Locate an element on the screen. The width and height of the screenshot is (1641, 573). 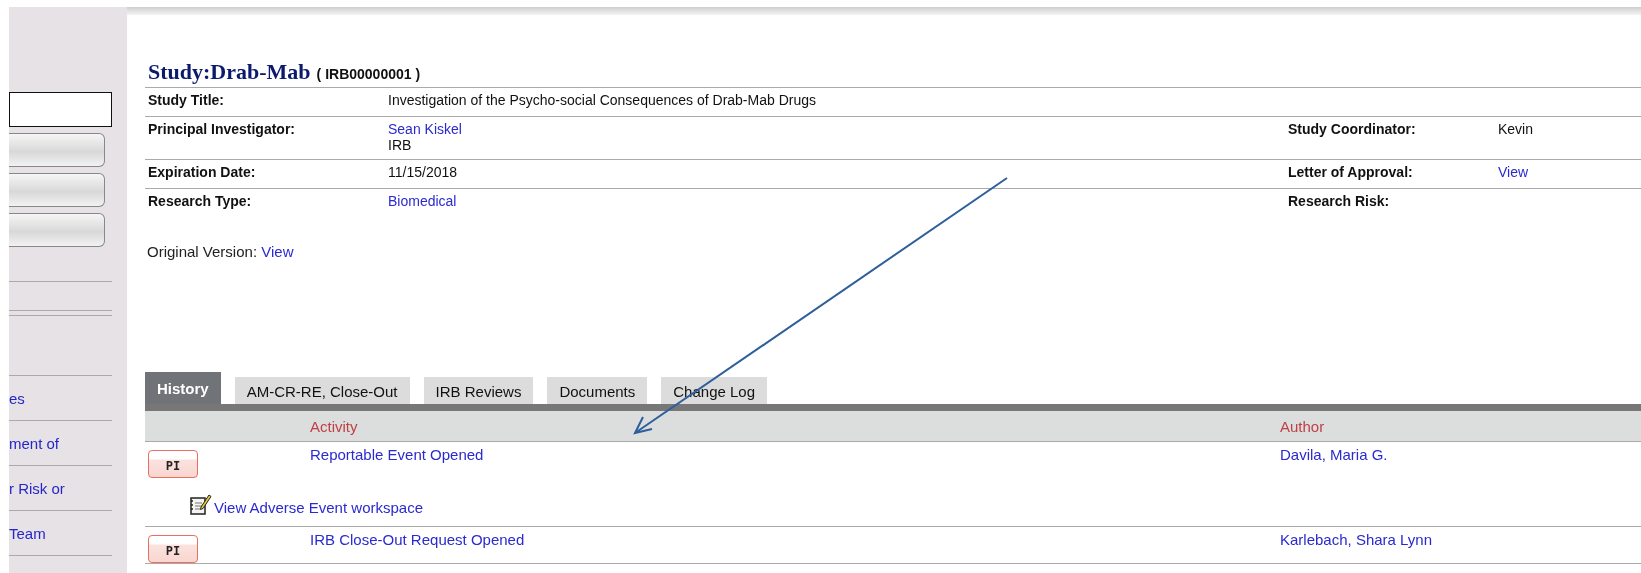
author-link: Karlebach, Shara Lynn is located at coordinates (1356, 539).